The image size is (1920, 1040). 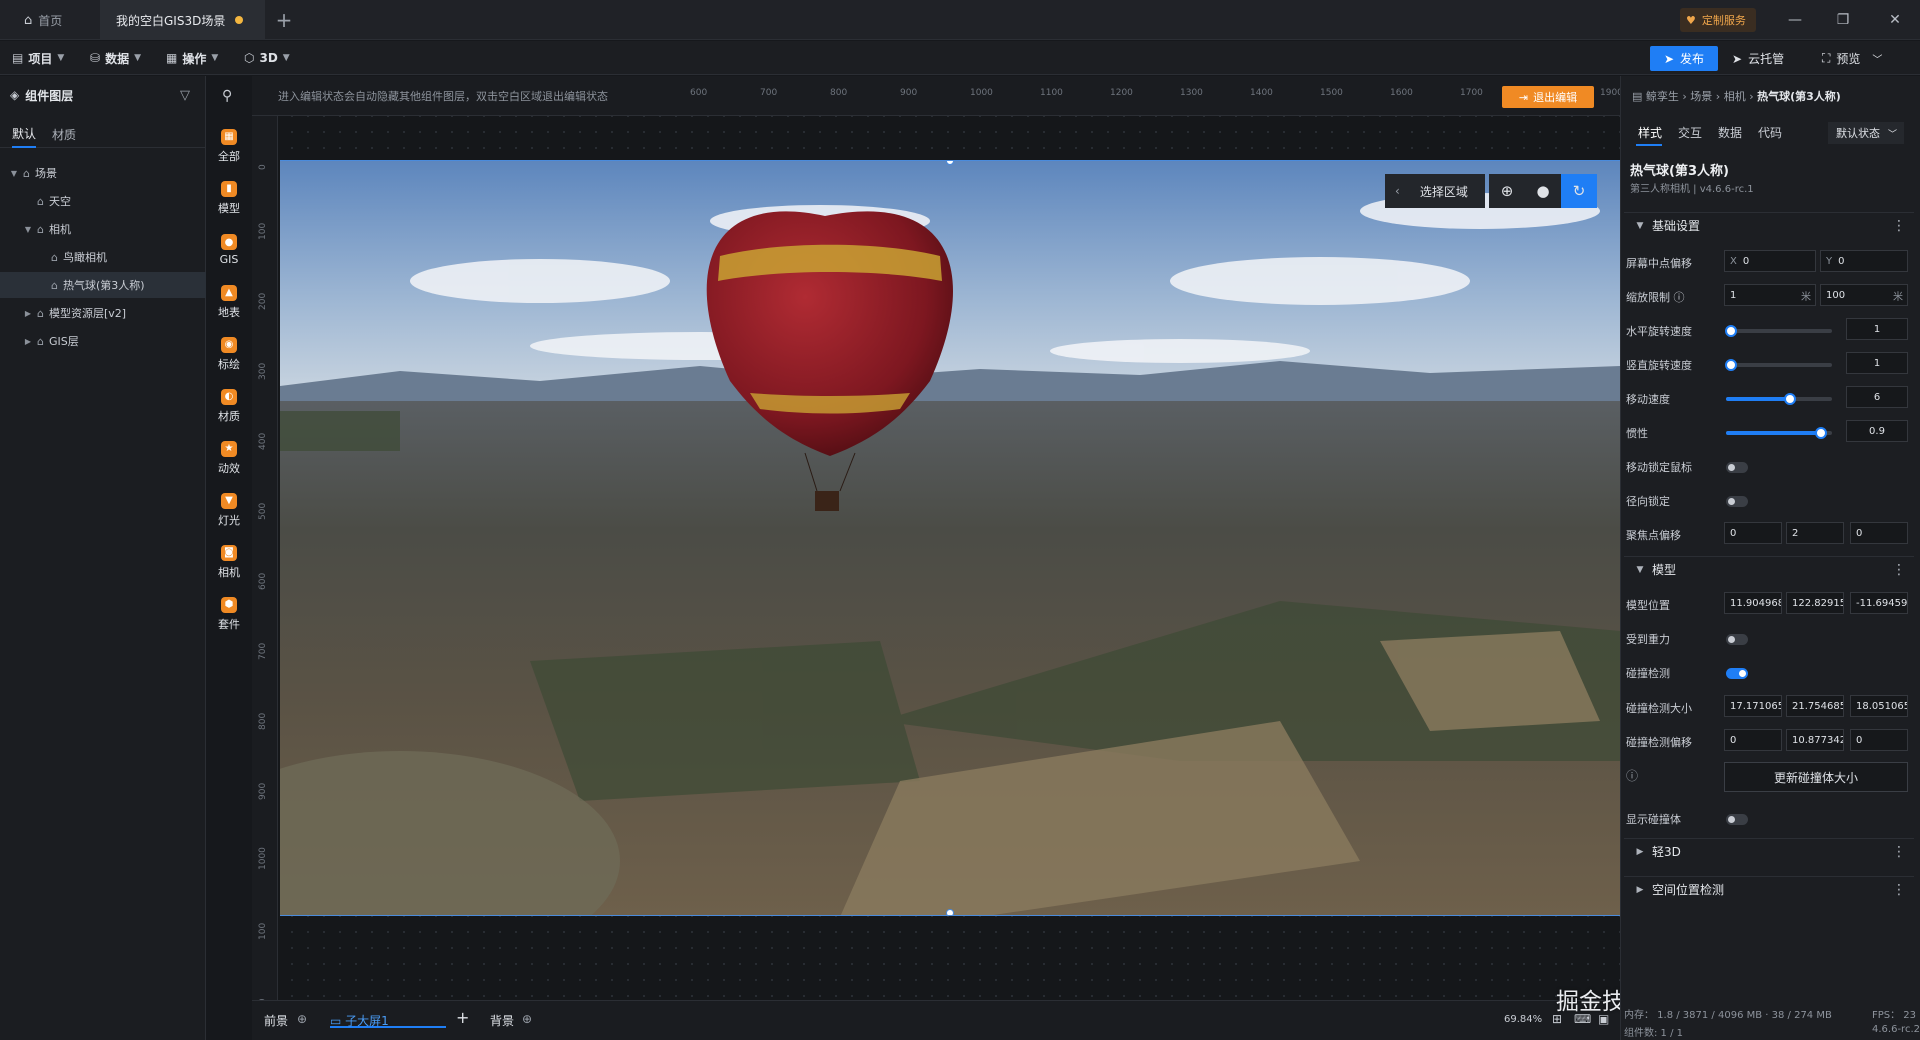 I want to click on globe-button: ⊕, so click(x=1507, y=191).